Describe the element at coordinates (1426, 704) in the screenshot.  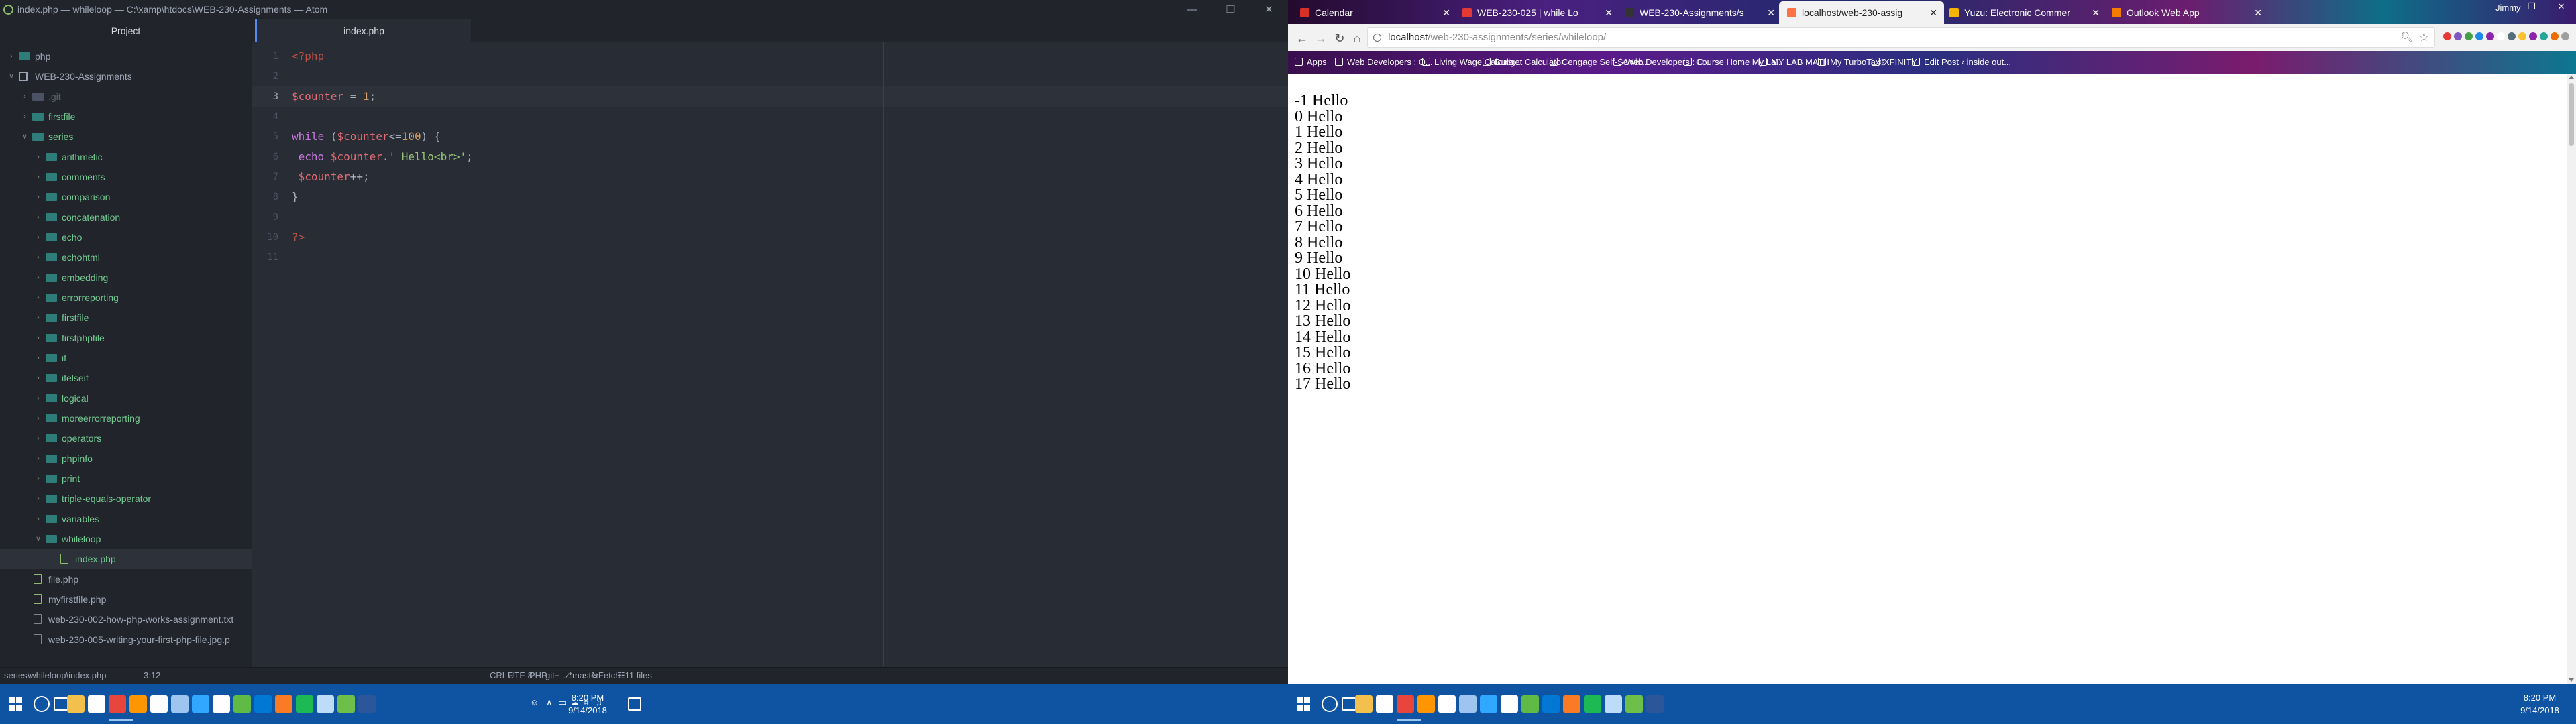
I see `firefox-icon` at that location.